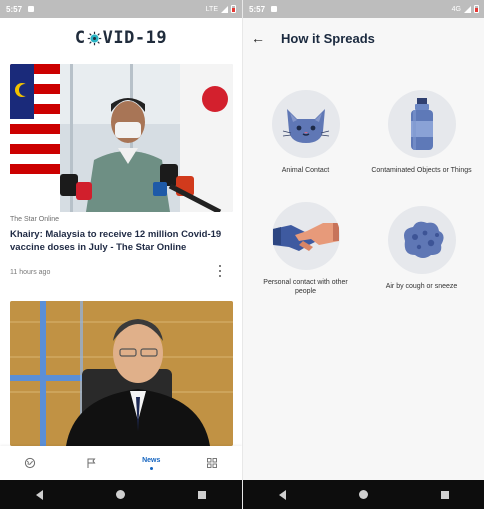 The width and height of the screenshot is (484, 509). What do you see at coordinates (363, 9) in the screenshot?
I see `status-bar: 5:57 4G` at bounding box center [363, 9].